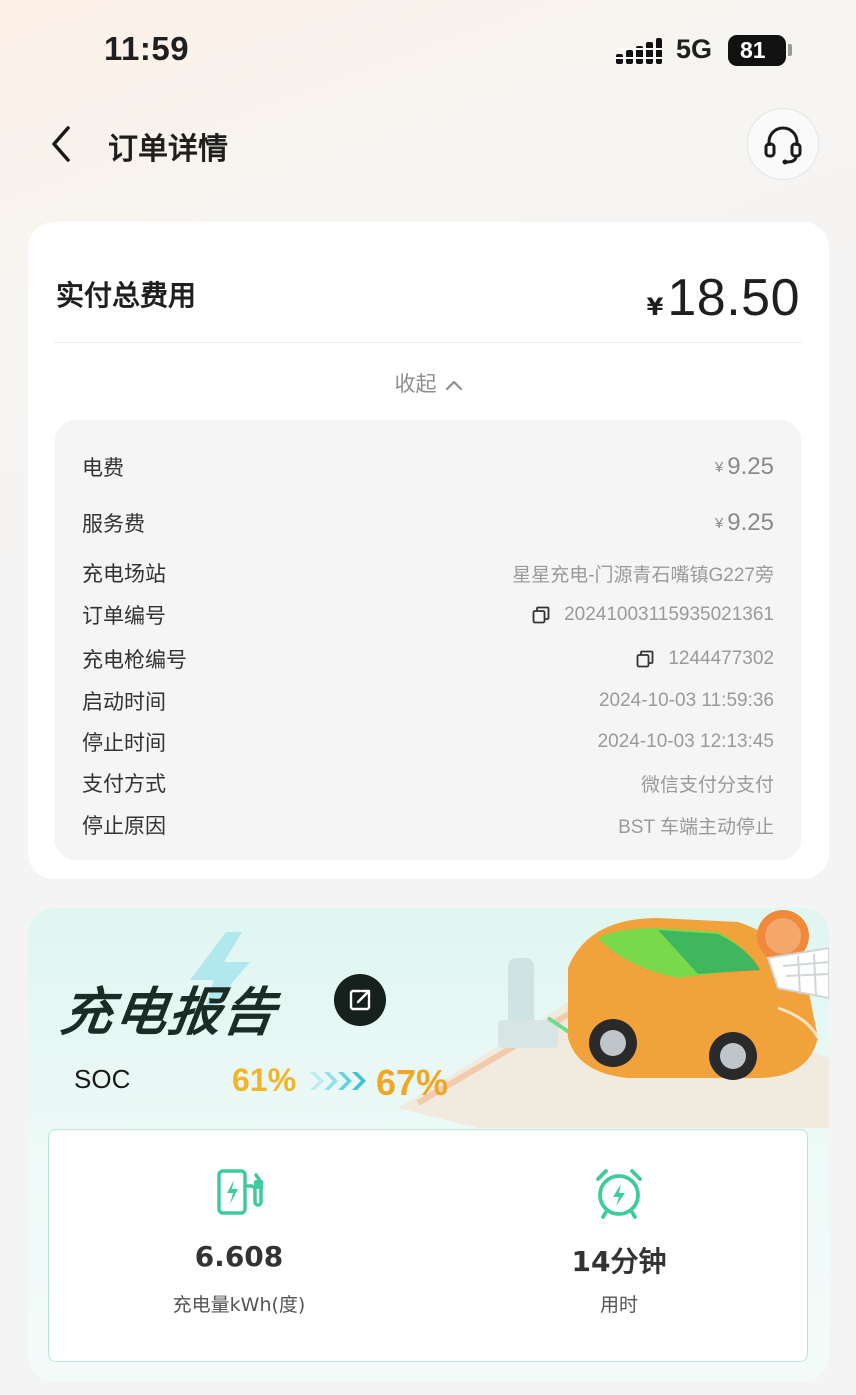 The height and width of the screenshot is (1395, 856). I want to click on detail-row-start-time: 启动时间 2024-10-03 11:59:36, so click(428, 701).